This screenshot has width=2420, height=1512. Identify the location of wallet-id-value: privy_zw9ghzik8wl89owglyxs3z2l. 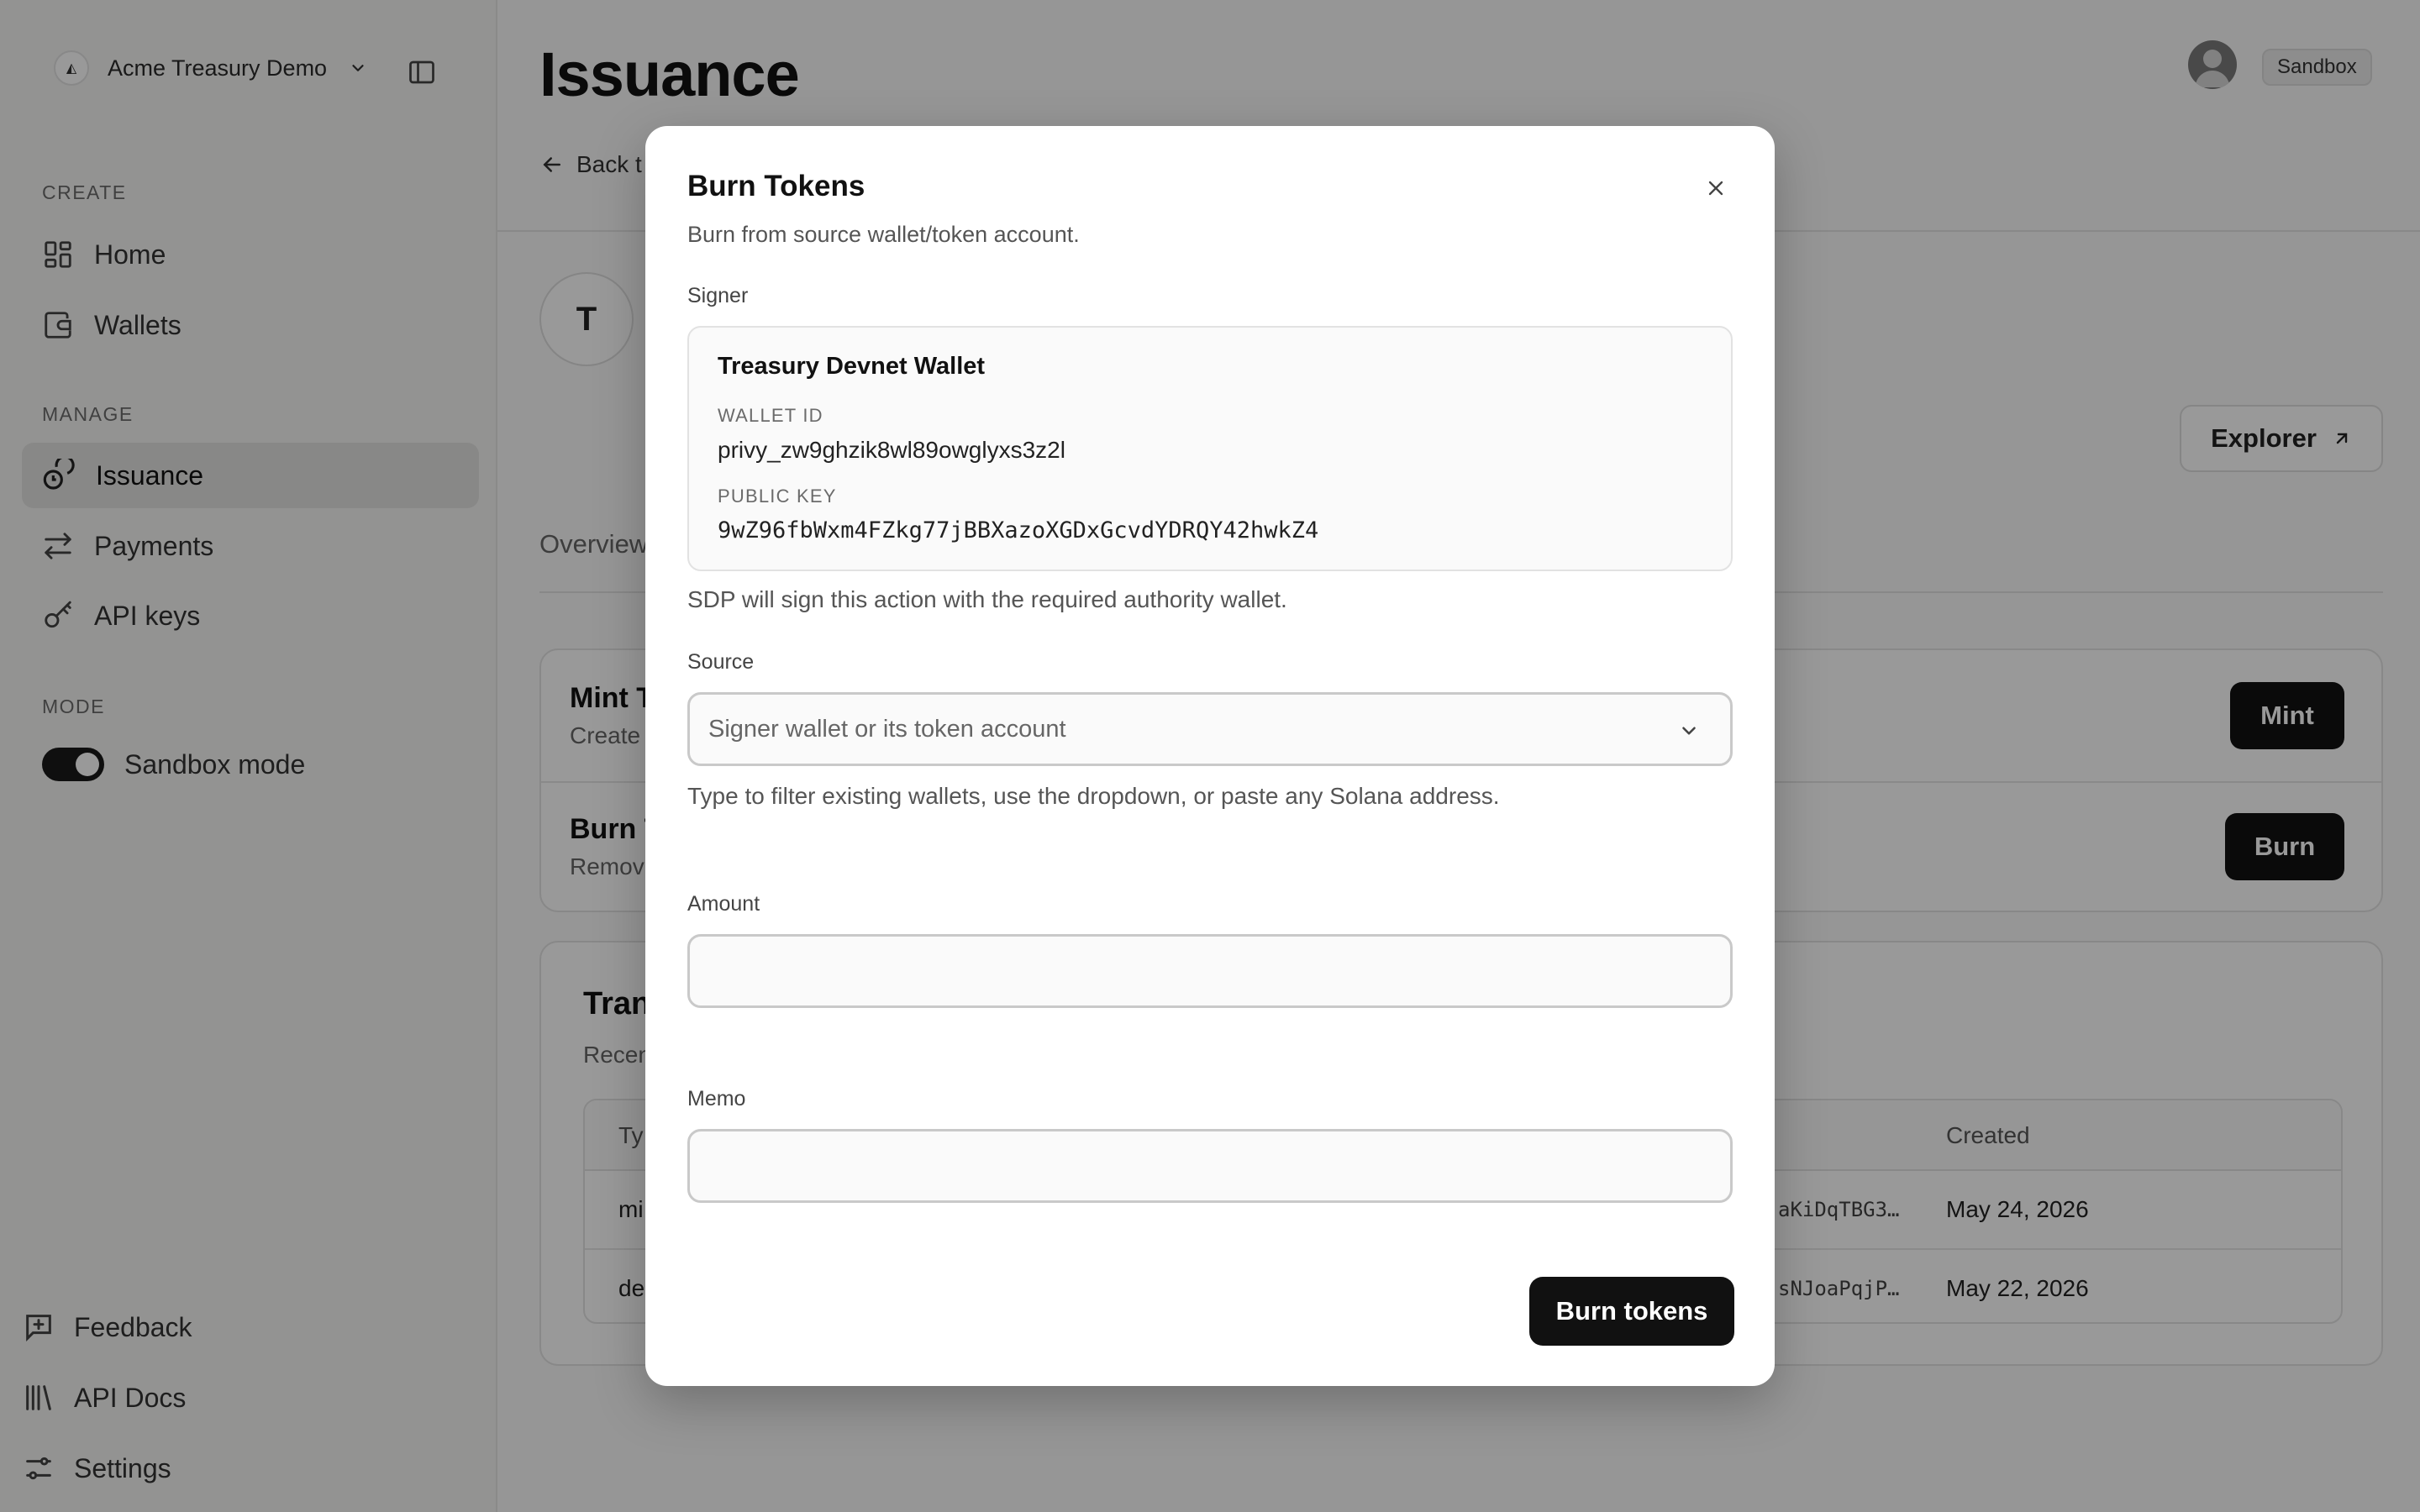
(892, 450).